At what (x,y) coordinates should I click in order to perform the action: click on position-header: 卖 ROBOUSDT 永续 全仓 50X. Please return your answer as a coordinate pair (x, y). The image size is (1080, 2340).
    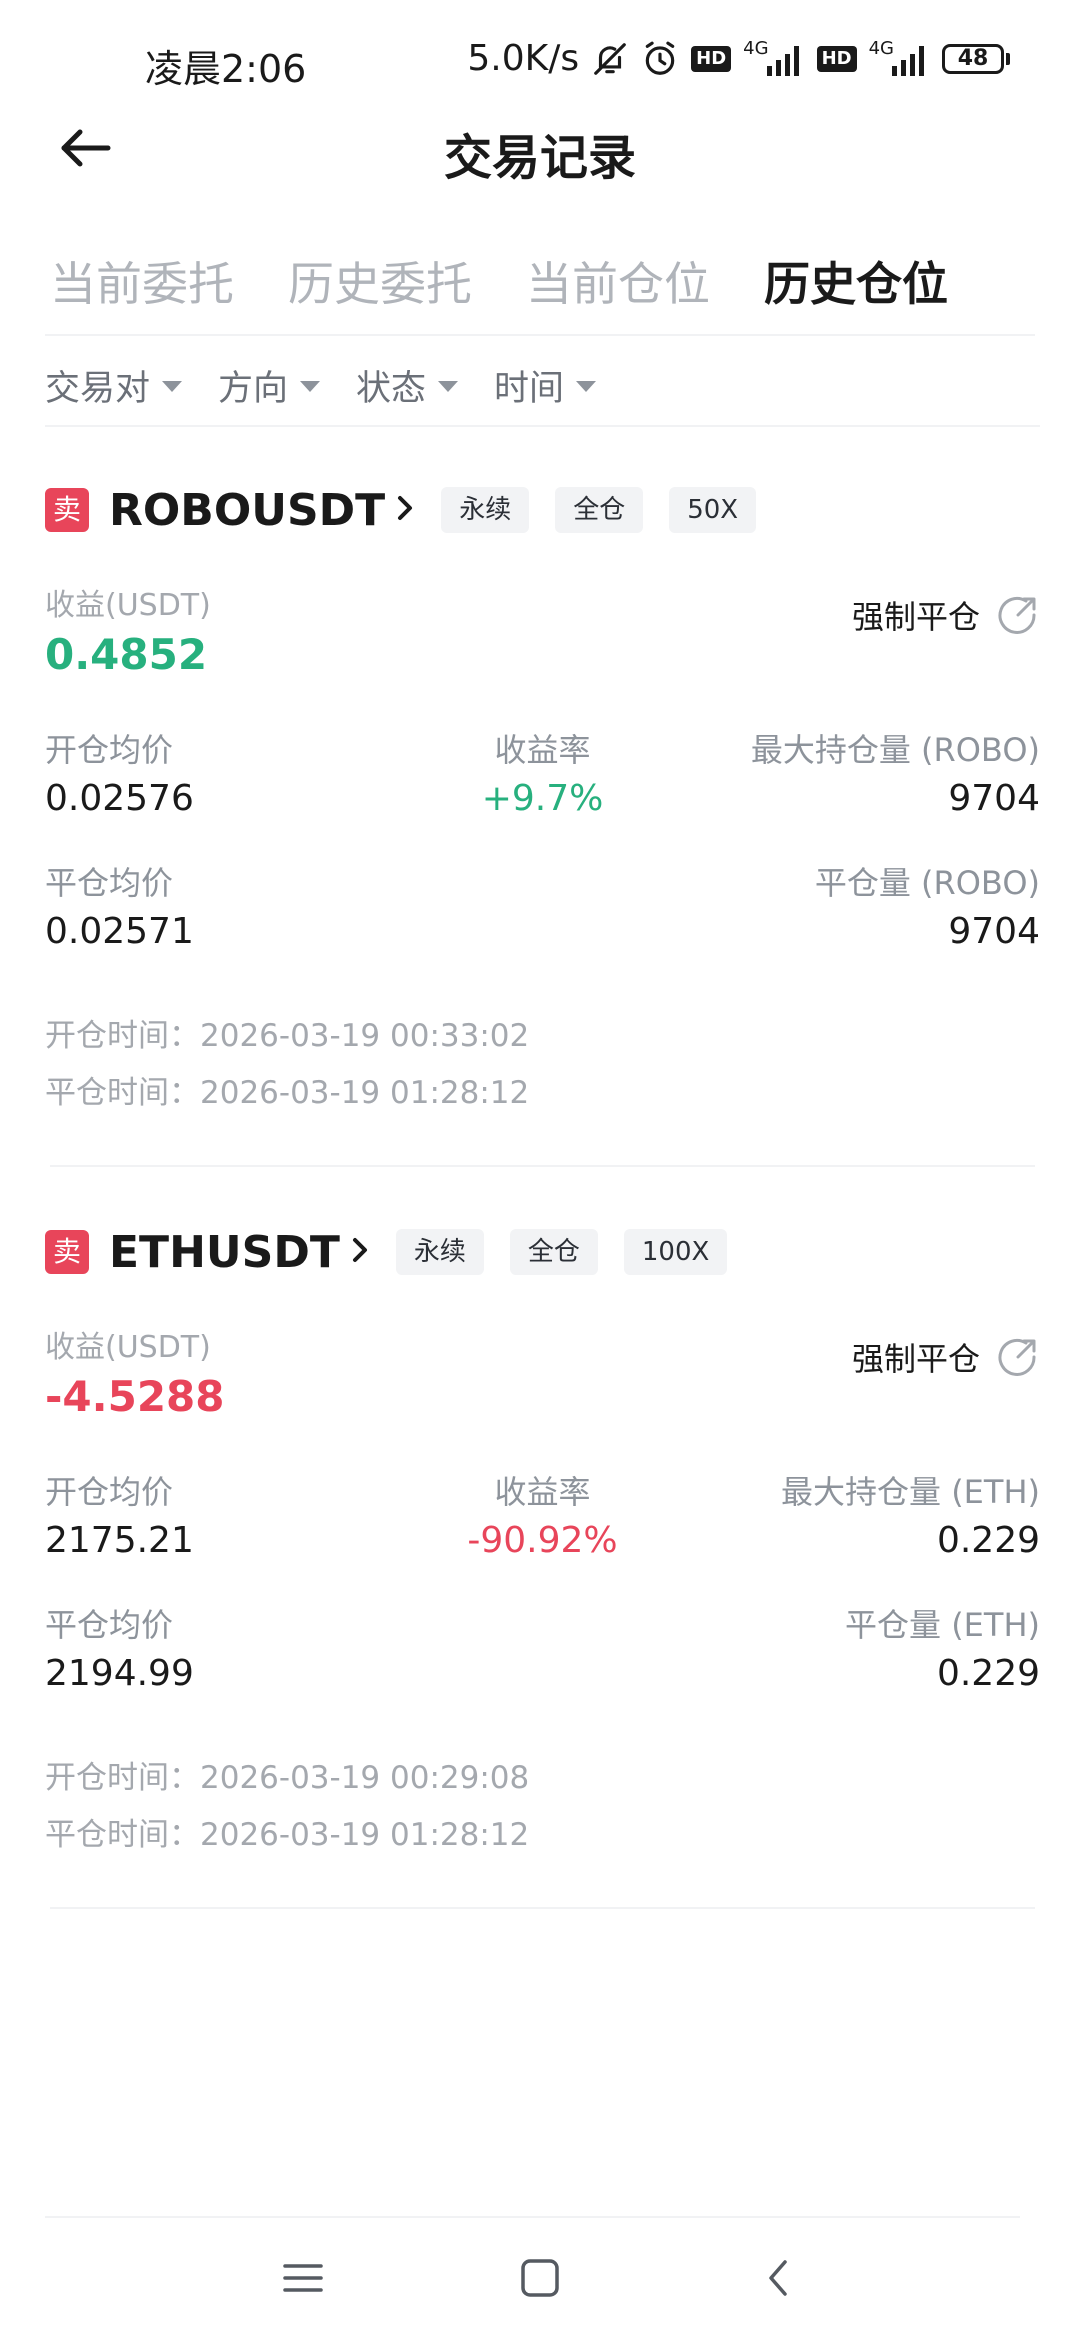
    Looking at the image, I should click on (413, 510).